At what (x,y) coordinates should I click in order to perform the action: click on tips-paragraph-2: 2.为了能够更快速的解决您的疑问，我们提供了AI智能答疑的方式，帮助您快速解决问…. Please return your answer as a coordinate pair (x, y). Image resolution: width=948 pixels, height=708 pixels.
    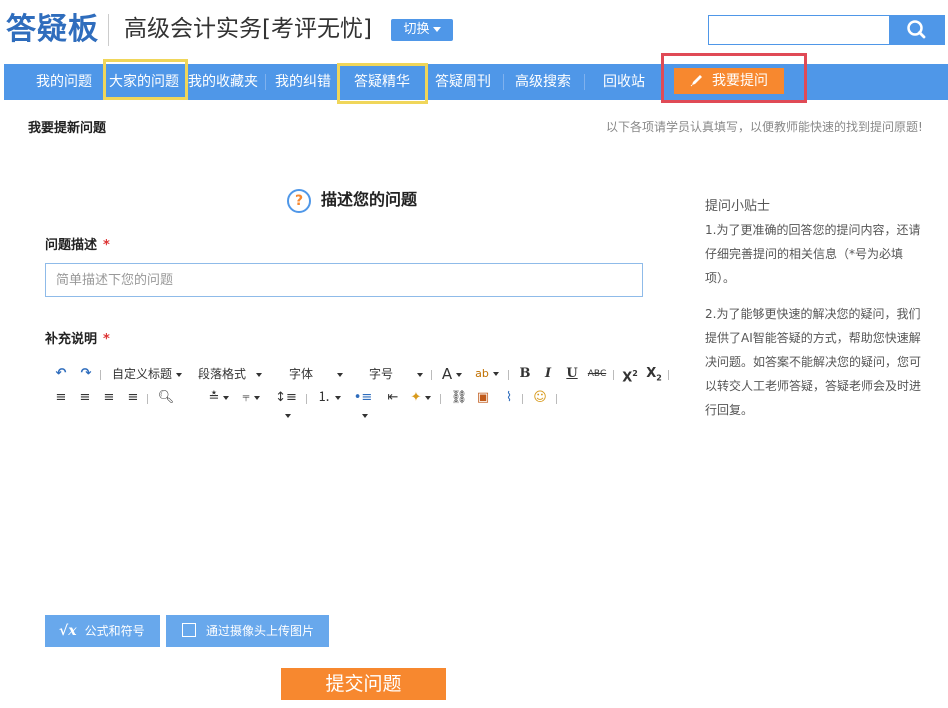
    Looking at the image, I should click on (813, 362).